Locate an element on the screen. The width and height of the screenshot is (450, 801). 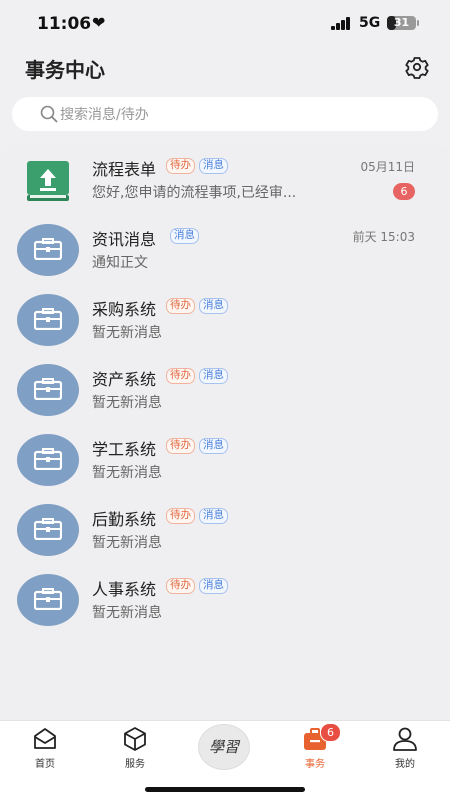
home-envelope-icon is located at coordinates (45, 738).